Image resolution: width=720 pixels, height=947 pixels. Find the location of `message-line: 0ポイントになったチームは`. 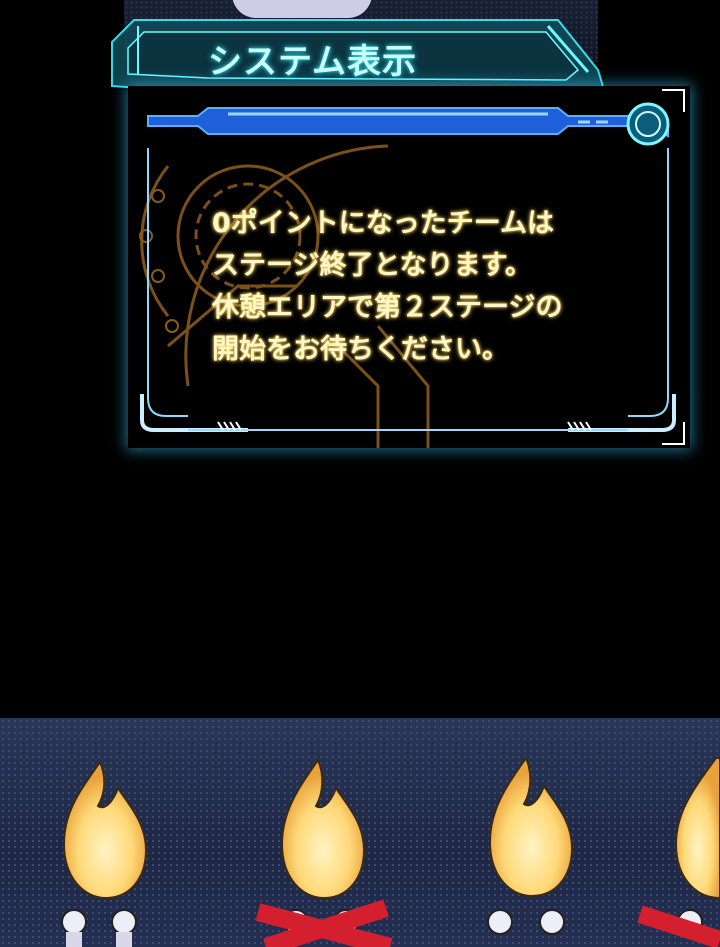

message-line: 0ポイントになったチームは is located at coordinates (383, 223).